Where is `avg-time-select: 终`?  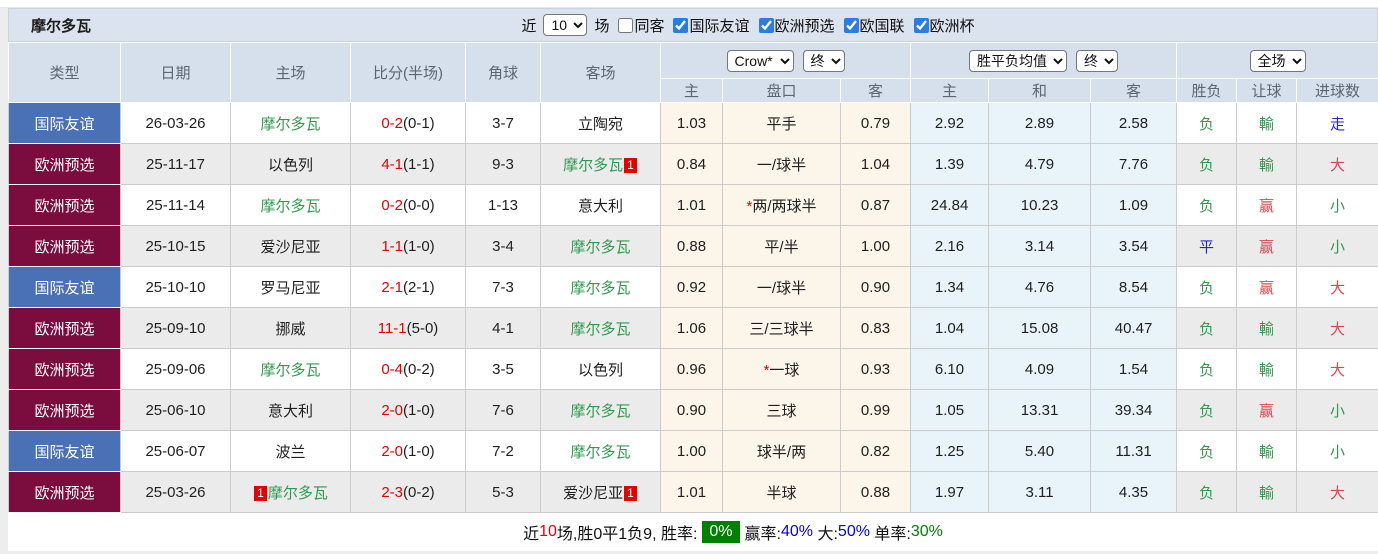
avg-time-select: 终 is located at coordinates (1097, 60).